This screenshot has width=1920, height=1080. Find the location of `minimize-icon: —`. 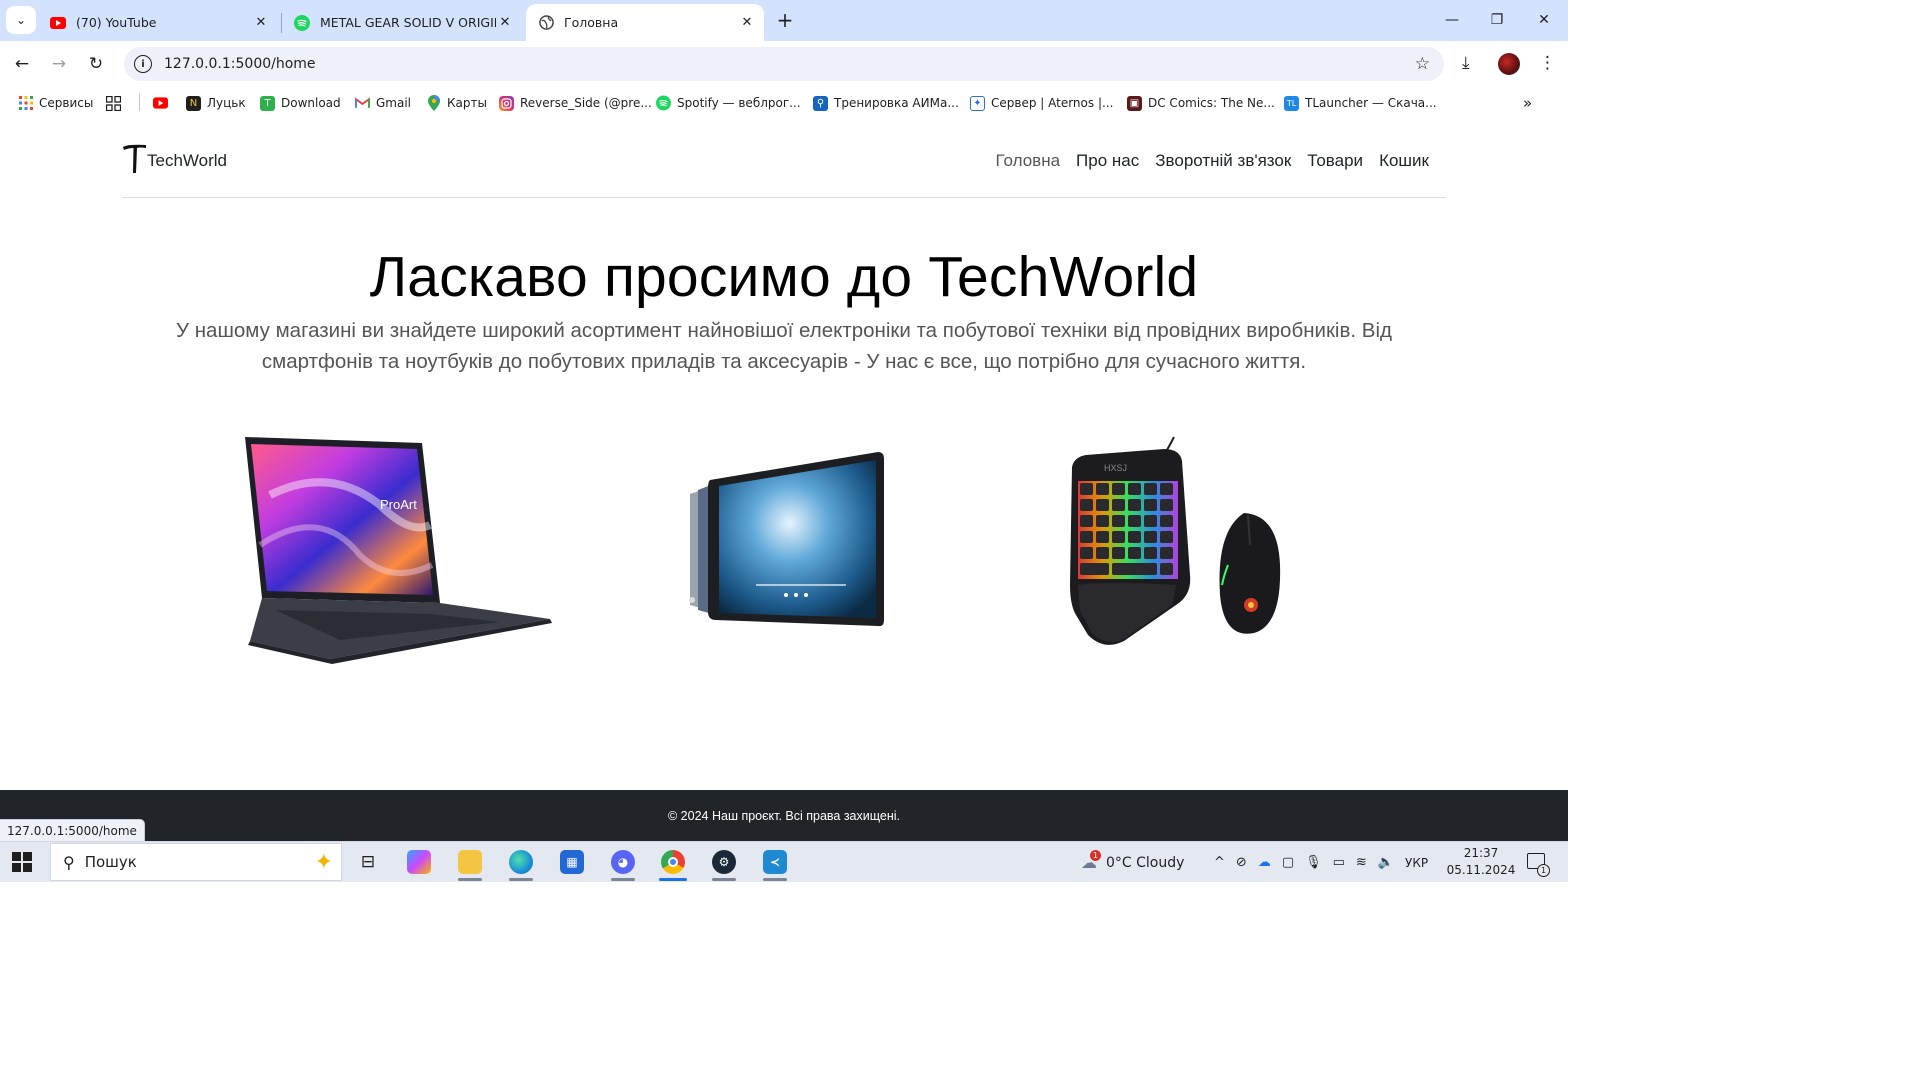

minimize-icon: — is located at coordinates (1452, 20).